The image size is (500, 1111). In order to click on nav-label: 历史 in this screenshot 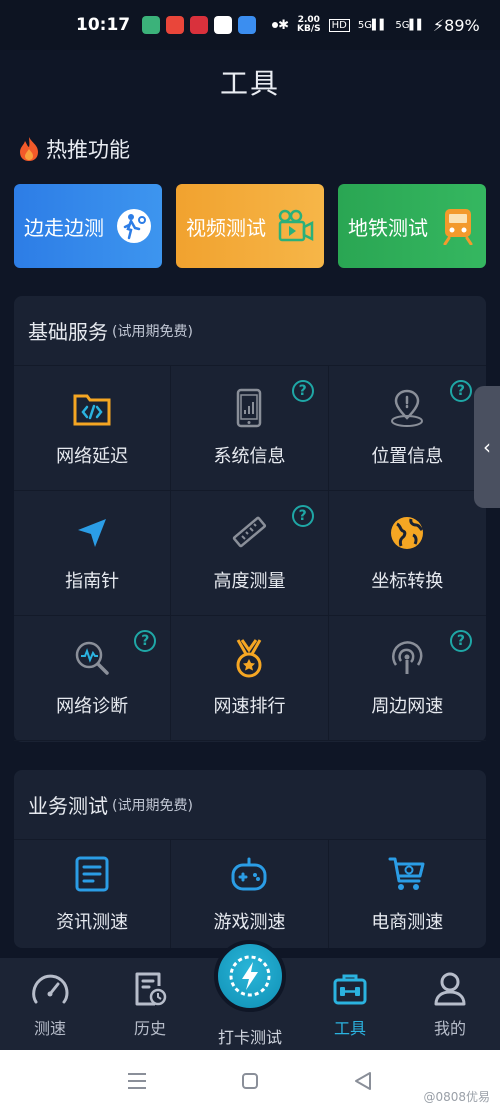, I will do `click(149, 1028)`.